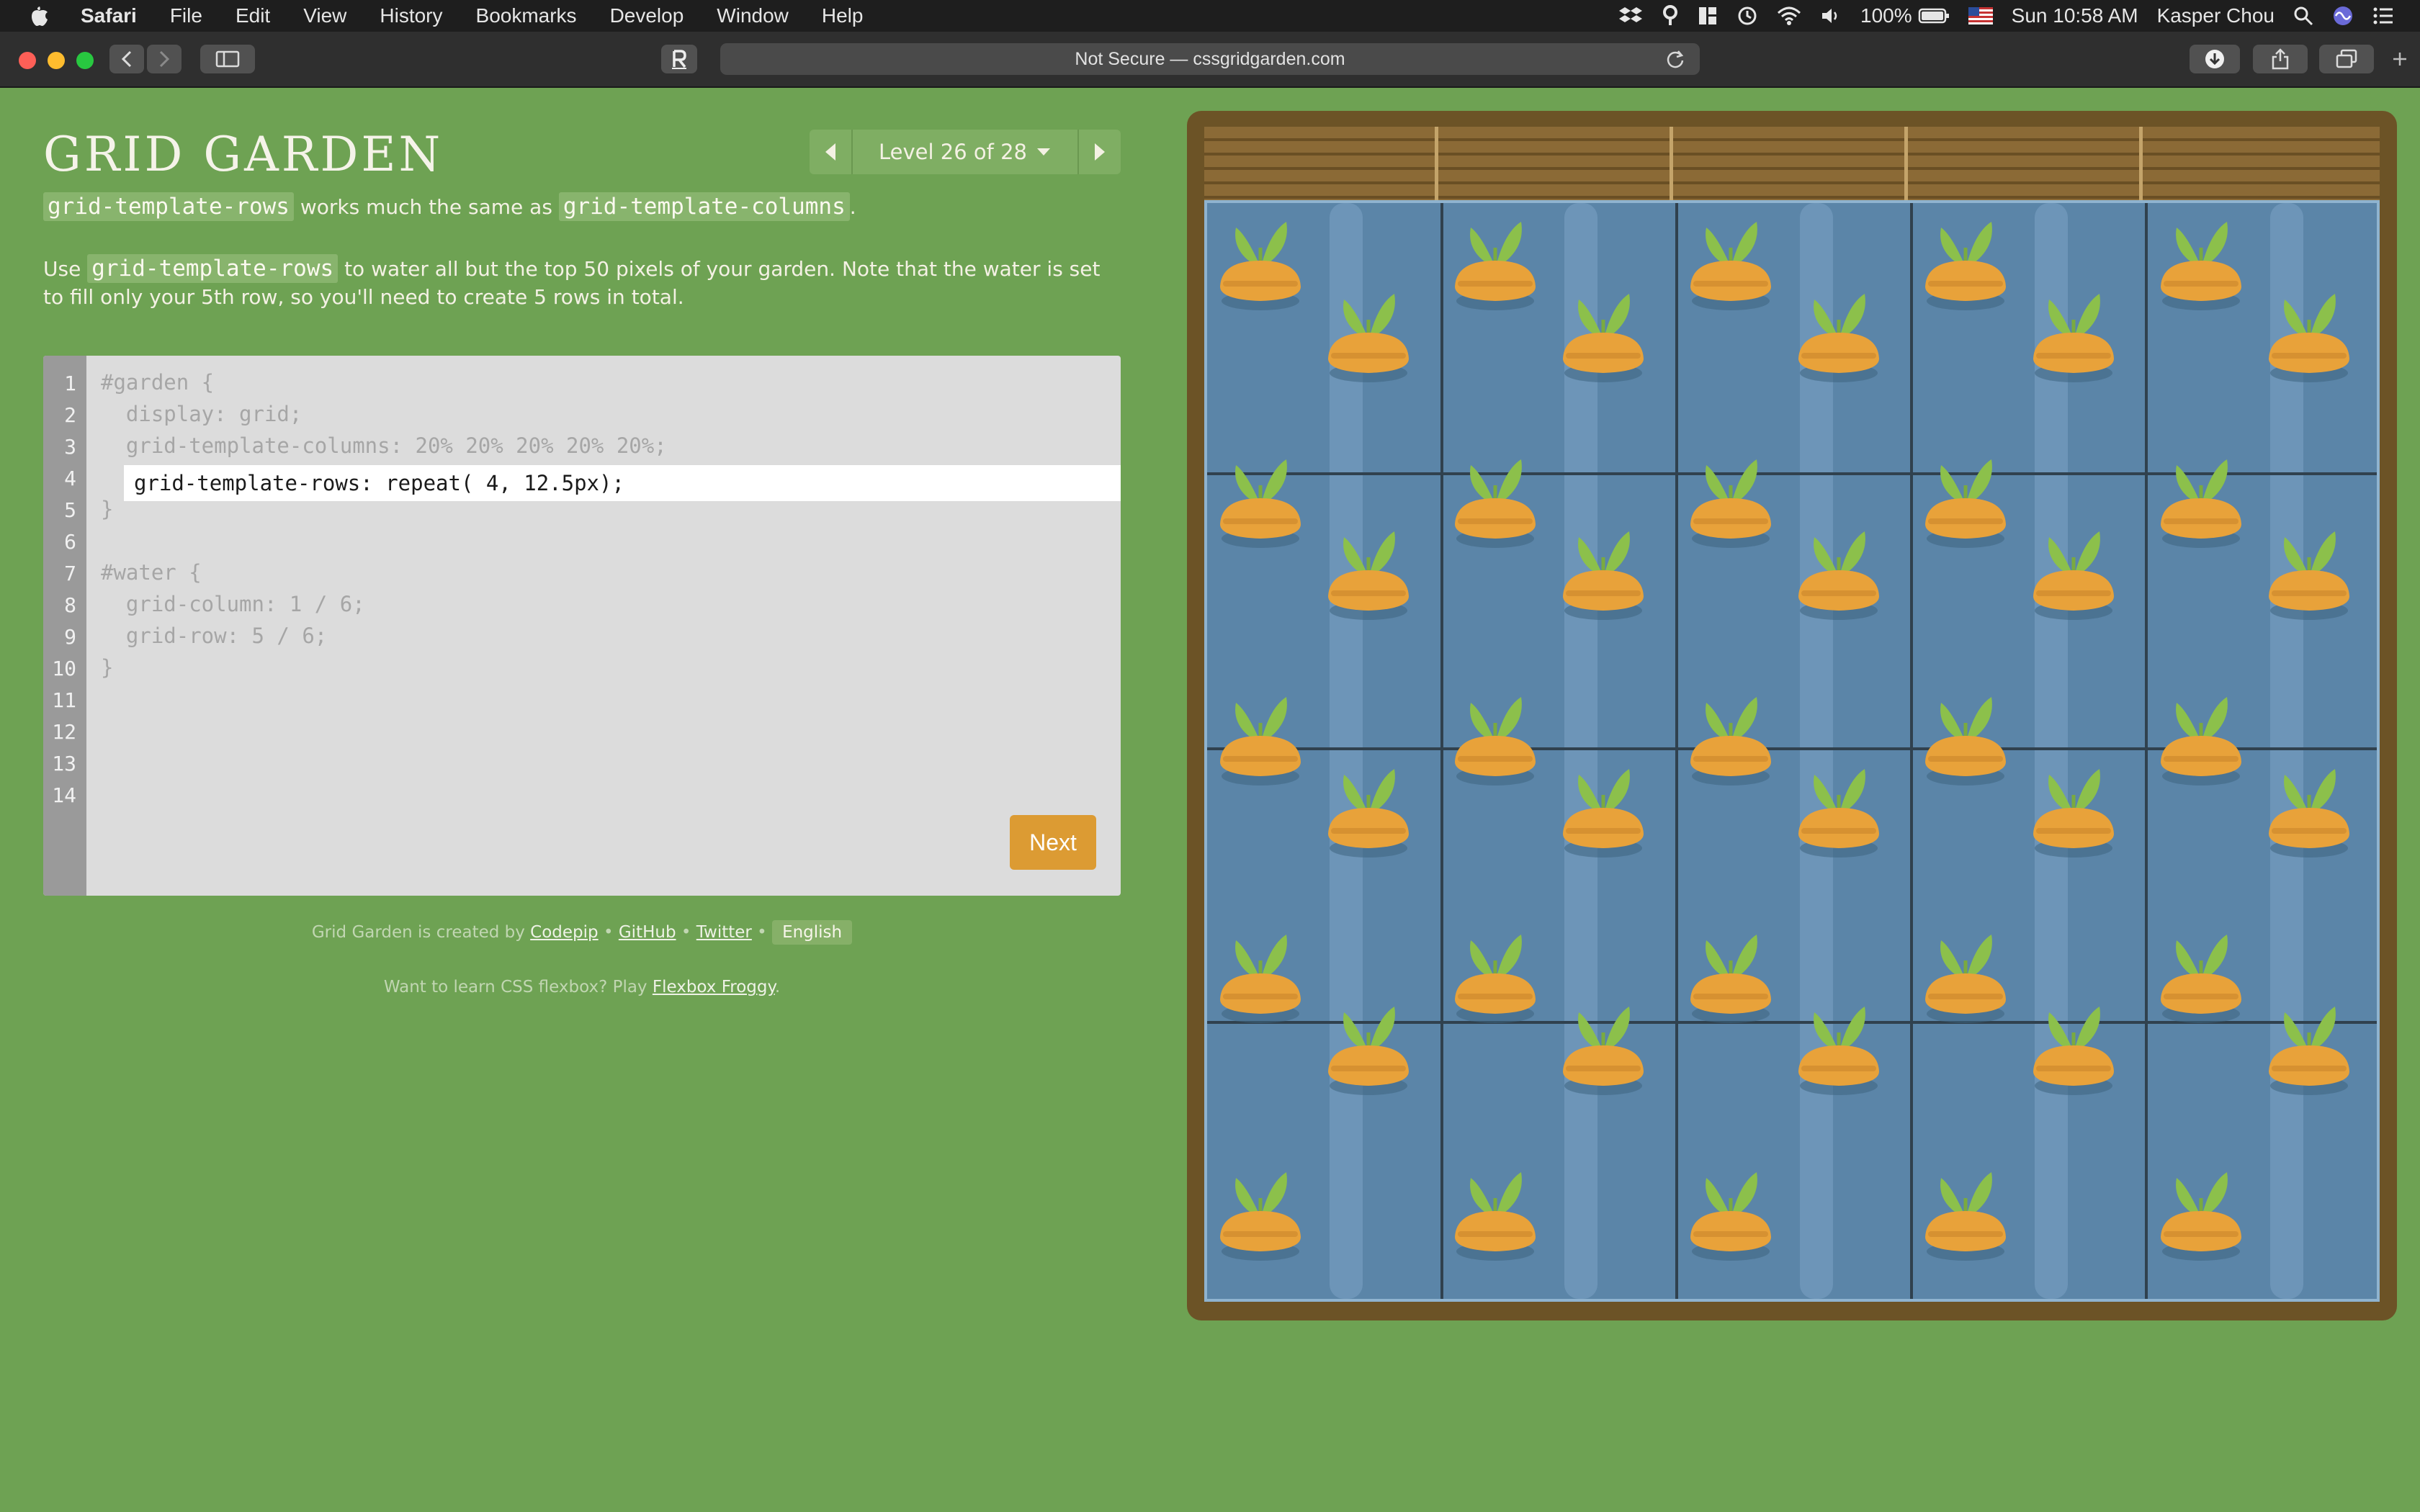  What do you see at coordinates (647, 15) in the screenshot?
I see `menu-develop: Develop` at bounding box center [647, 15].